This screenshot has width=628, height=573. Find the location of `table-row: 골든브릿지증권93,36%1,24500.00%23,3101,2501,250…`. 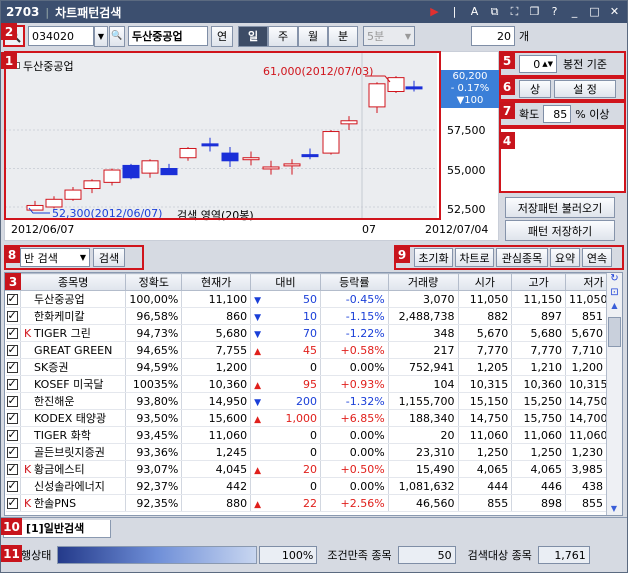

table-row: 골든브릿지증권93,36%1,24500.00%23,3101,2501,250… is located at coordinates (313, 452).